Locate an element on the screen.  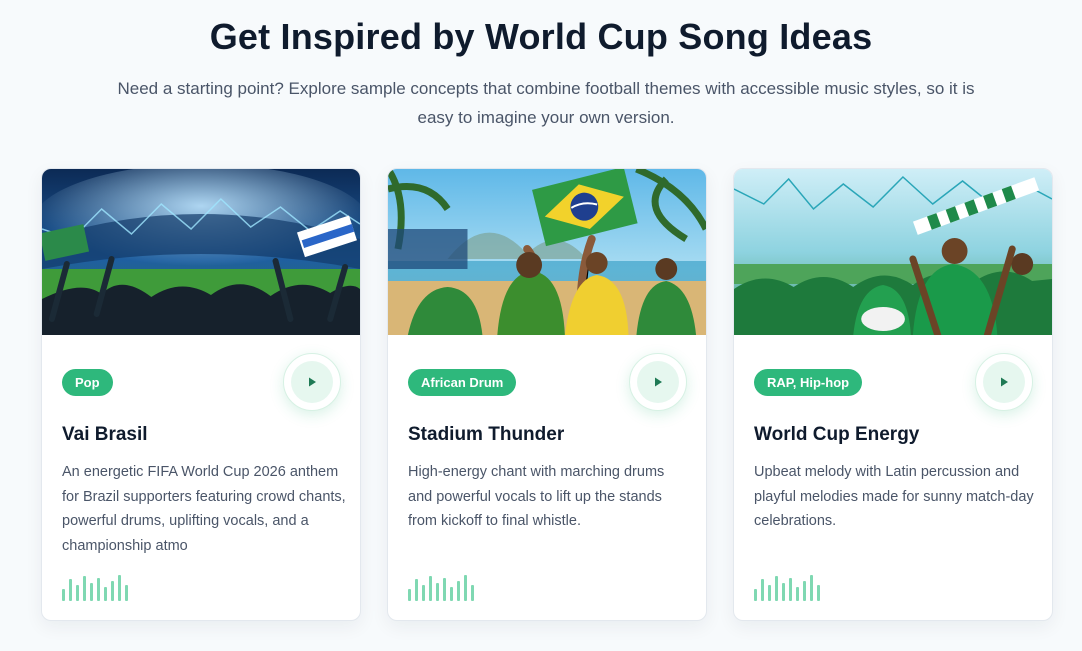
song-title: World Cup Energy is located at coordinates (837, 434).